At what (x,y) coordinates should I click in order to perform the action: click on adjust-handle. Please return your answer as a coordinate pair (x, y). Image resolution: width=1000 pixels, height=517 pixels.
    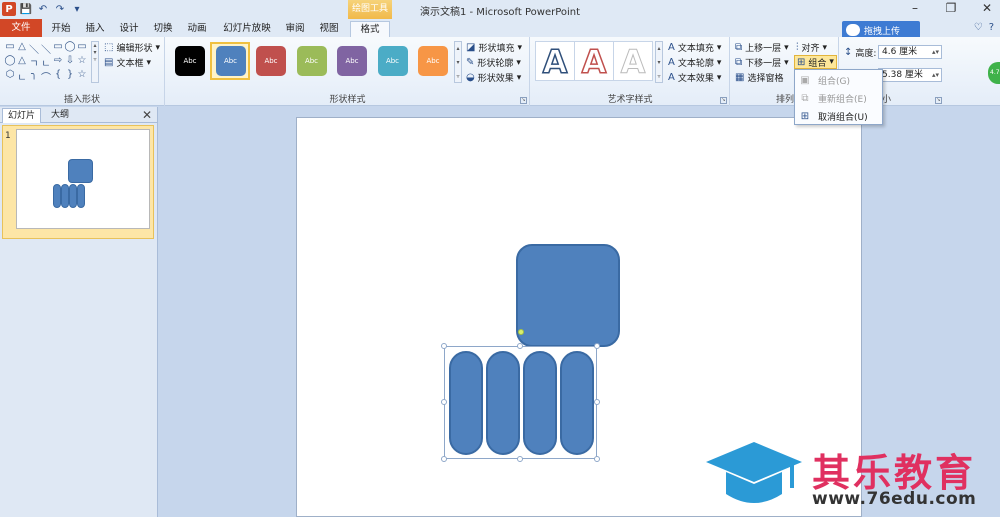
    Looking at the image, I should click on (521, 332).